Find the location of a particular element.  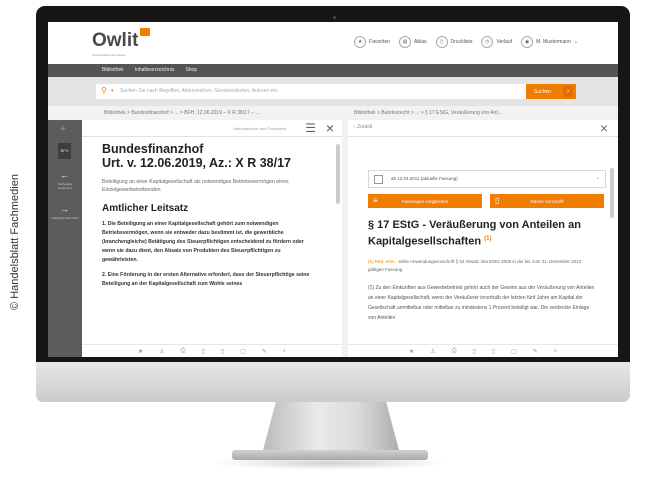

footnote-marker: (1) is located at coordinates (487, 239).